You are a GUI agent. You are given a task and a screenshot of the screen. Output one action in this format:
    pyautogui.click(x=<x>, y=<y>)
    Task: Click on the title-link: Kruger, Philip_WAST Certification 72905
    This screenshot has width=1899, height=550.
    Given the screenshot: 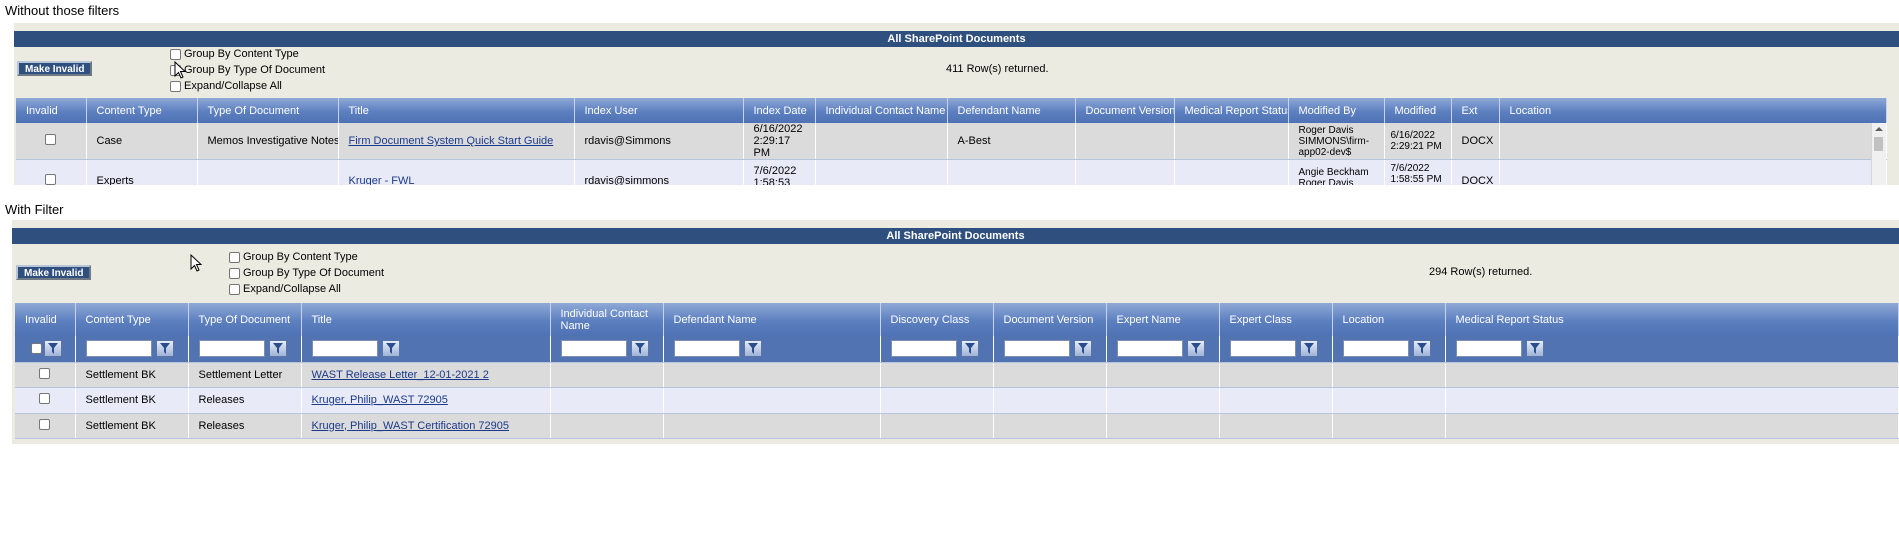 What is the action you would take?
    pyautogui.click(x=411, y=426)
    